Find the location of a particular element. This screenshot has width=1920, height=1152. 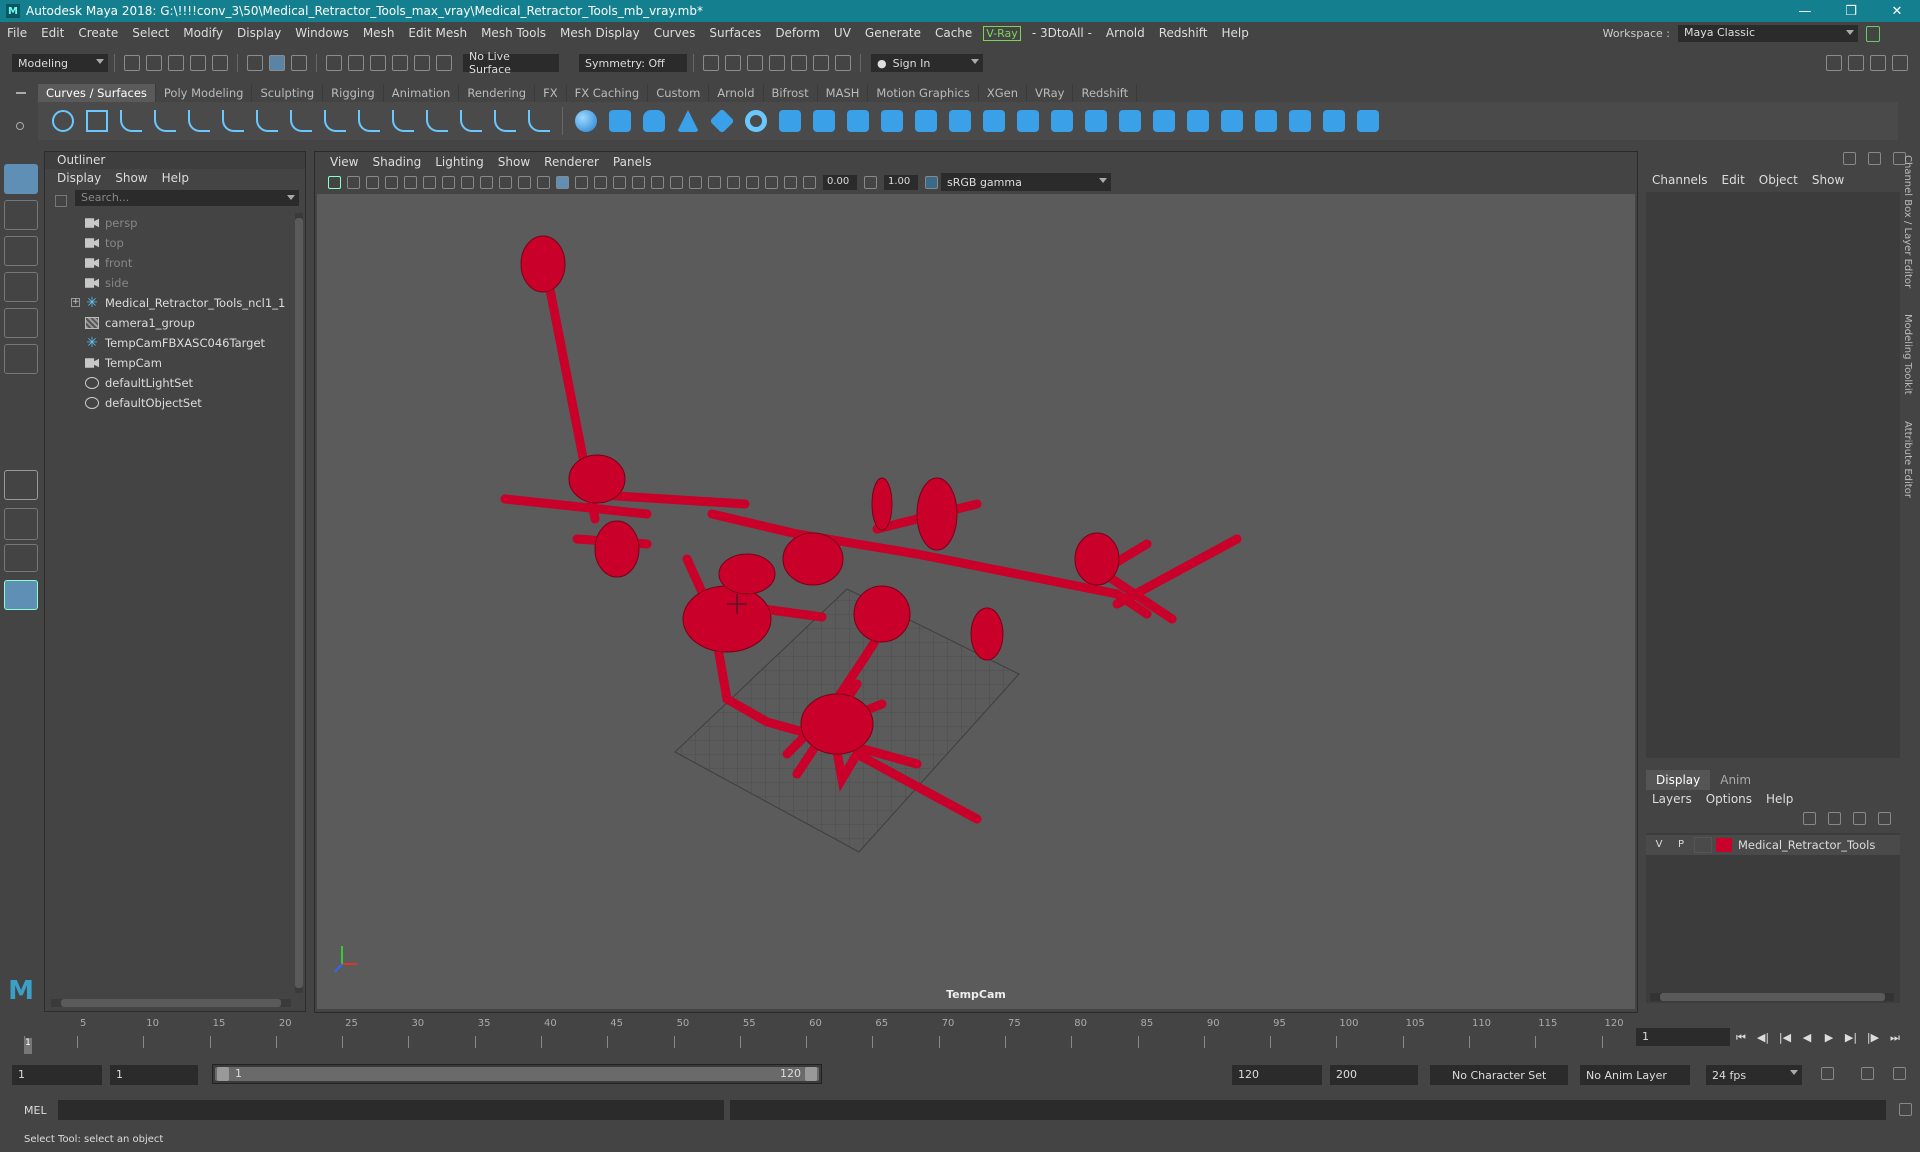

grease-pencil-icon is located at coordinates (429, 182).